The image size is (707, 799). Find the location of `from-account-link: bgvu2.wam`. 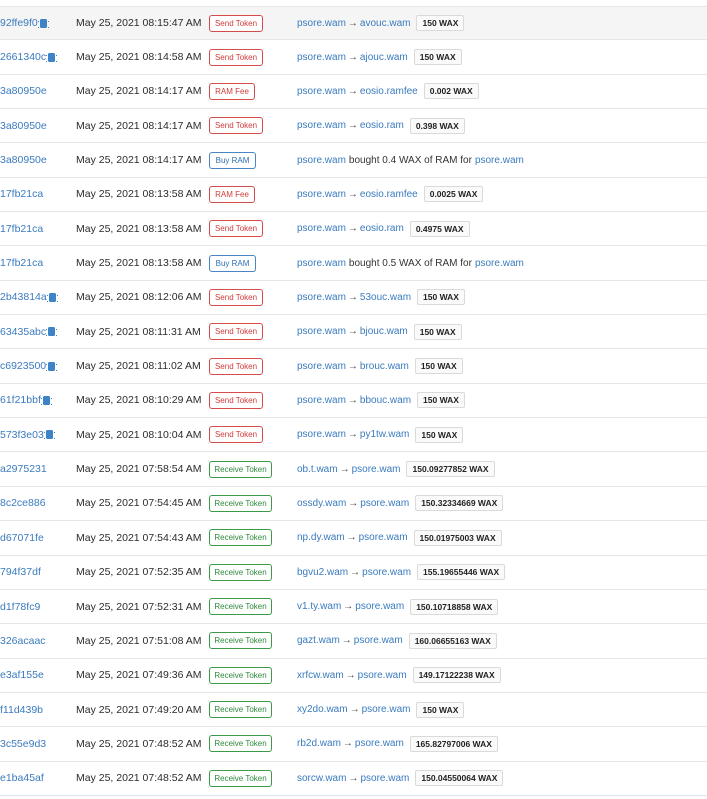

from-account-link: bgvu2.wam is located at coordinates (322, 572).